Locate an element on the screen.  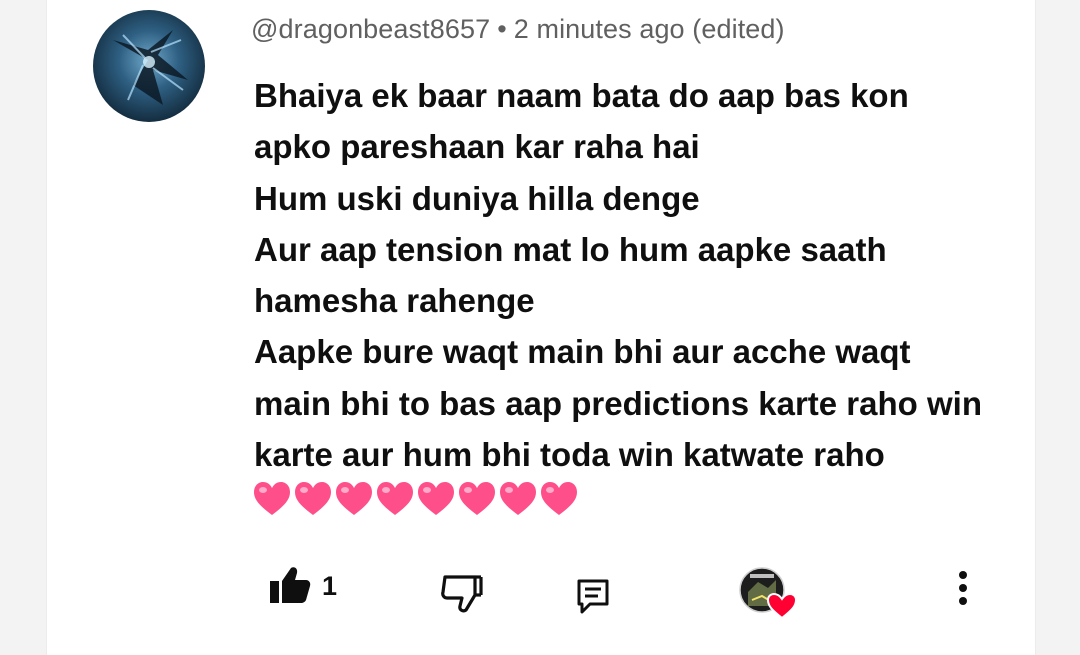
comment-line: apko pareshaan kar raha hai is located at coordinates (477, 147).